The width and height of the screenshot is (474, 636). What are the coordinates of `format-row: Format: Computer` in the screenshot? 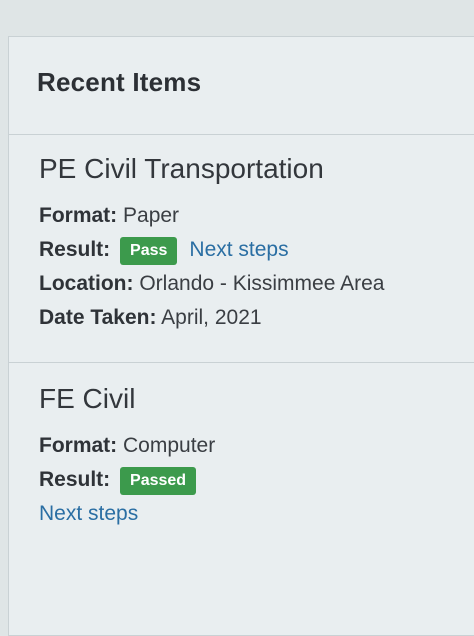 It's located at (256, 446).